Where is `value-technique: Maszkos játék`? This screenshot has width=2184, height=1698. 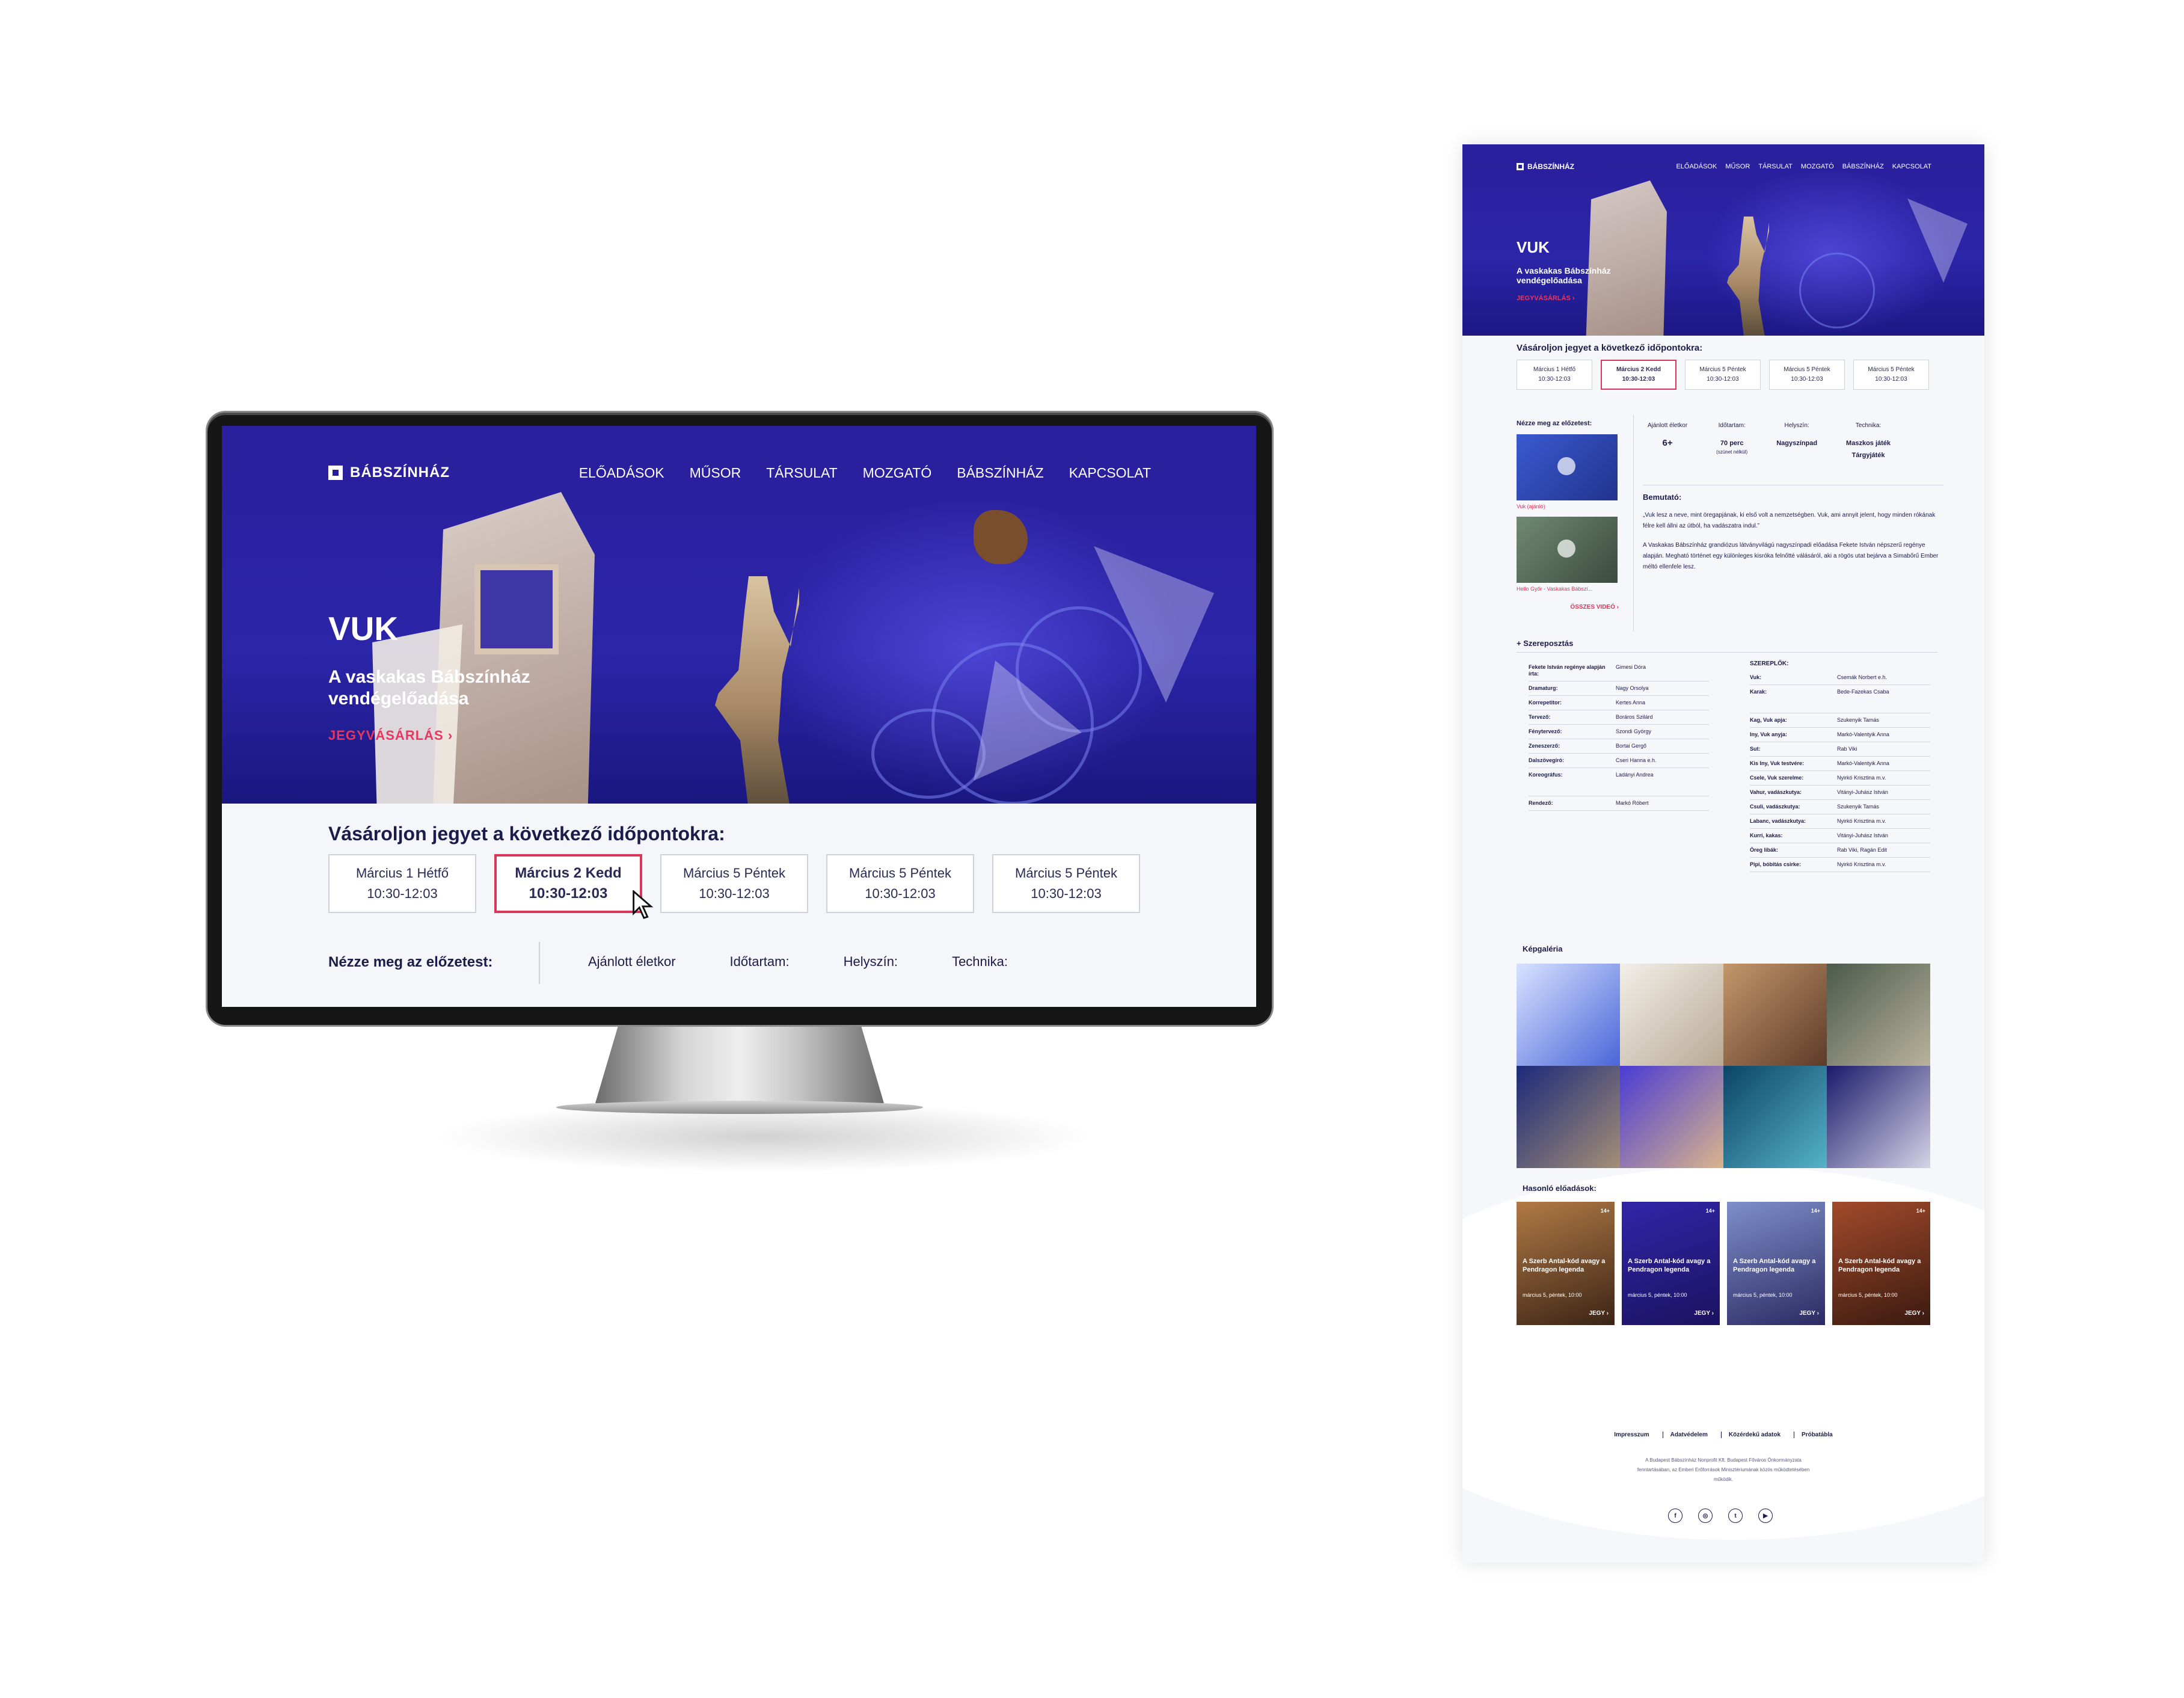 value-technique: Maszkos játék is located at coordinates (1869, 444).